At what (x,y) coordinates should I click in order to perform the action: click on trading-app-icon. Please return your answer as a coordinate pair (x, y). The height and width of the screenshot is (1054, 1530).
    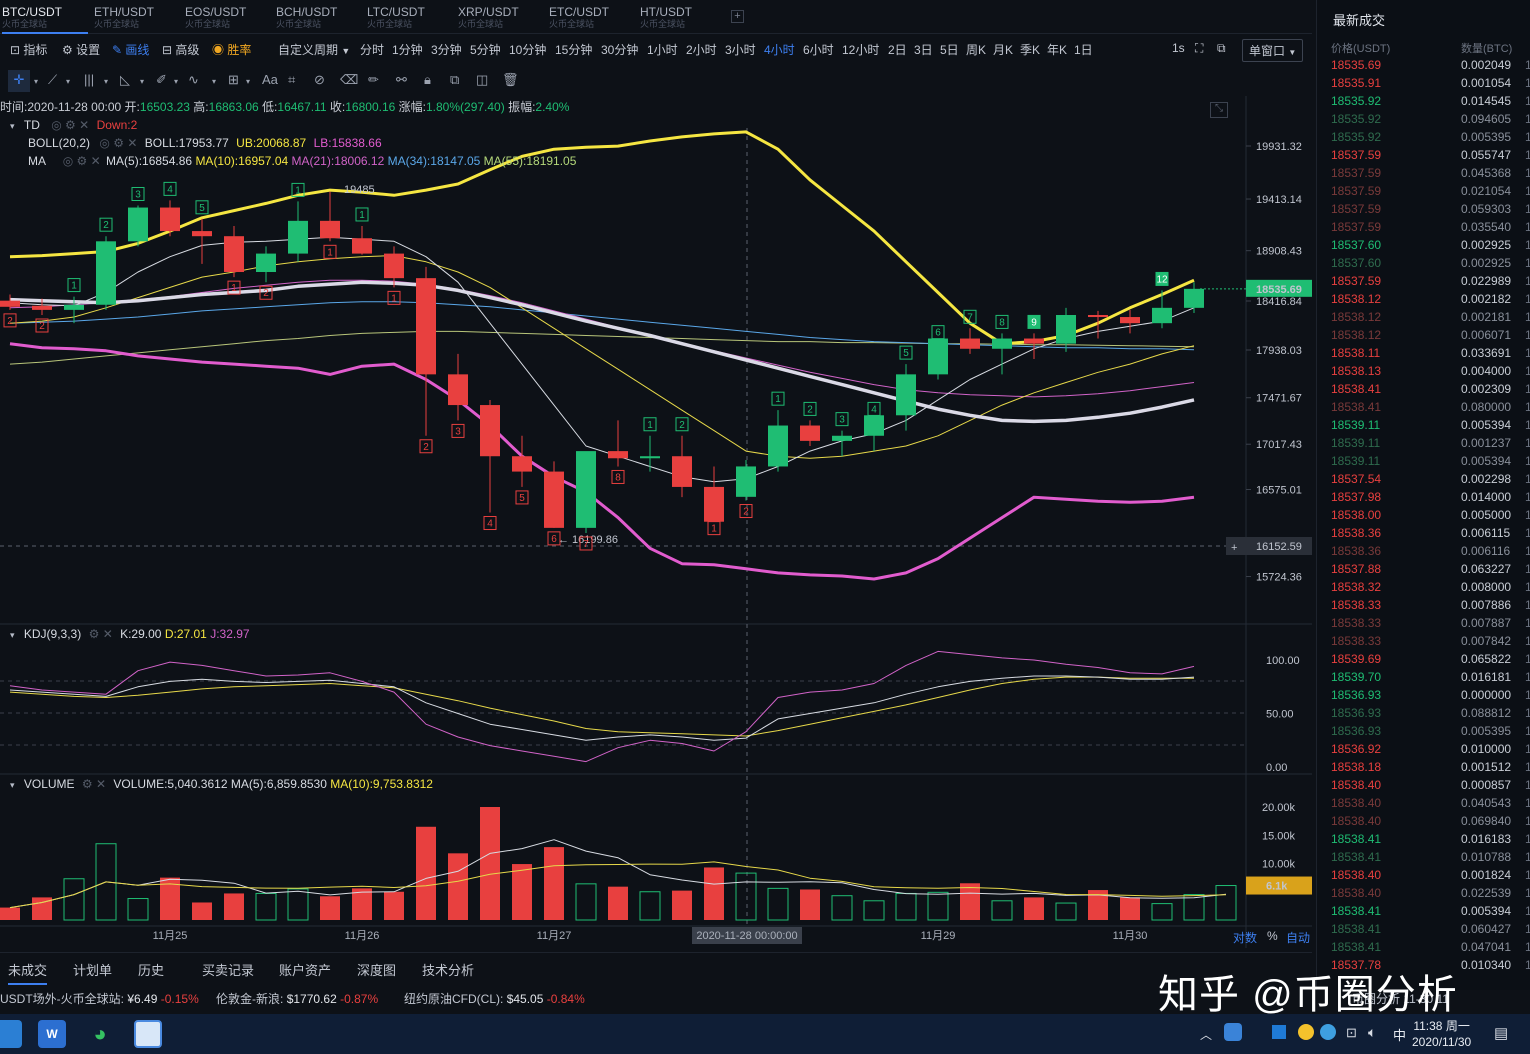
    Looking at the image, I should click on (148, 1034).